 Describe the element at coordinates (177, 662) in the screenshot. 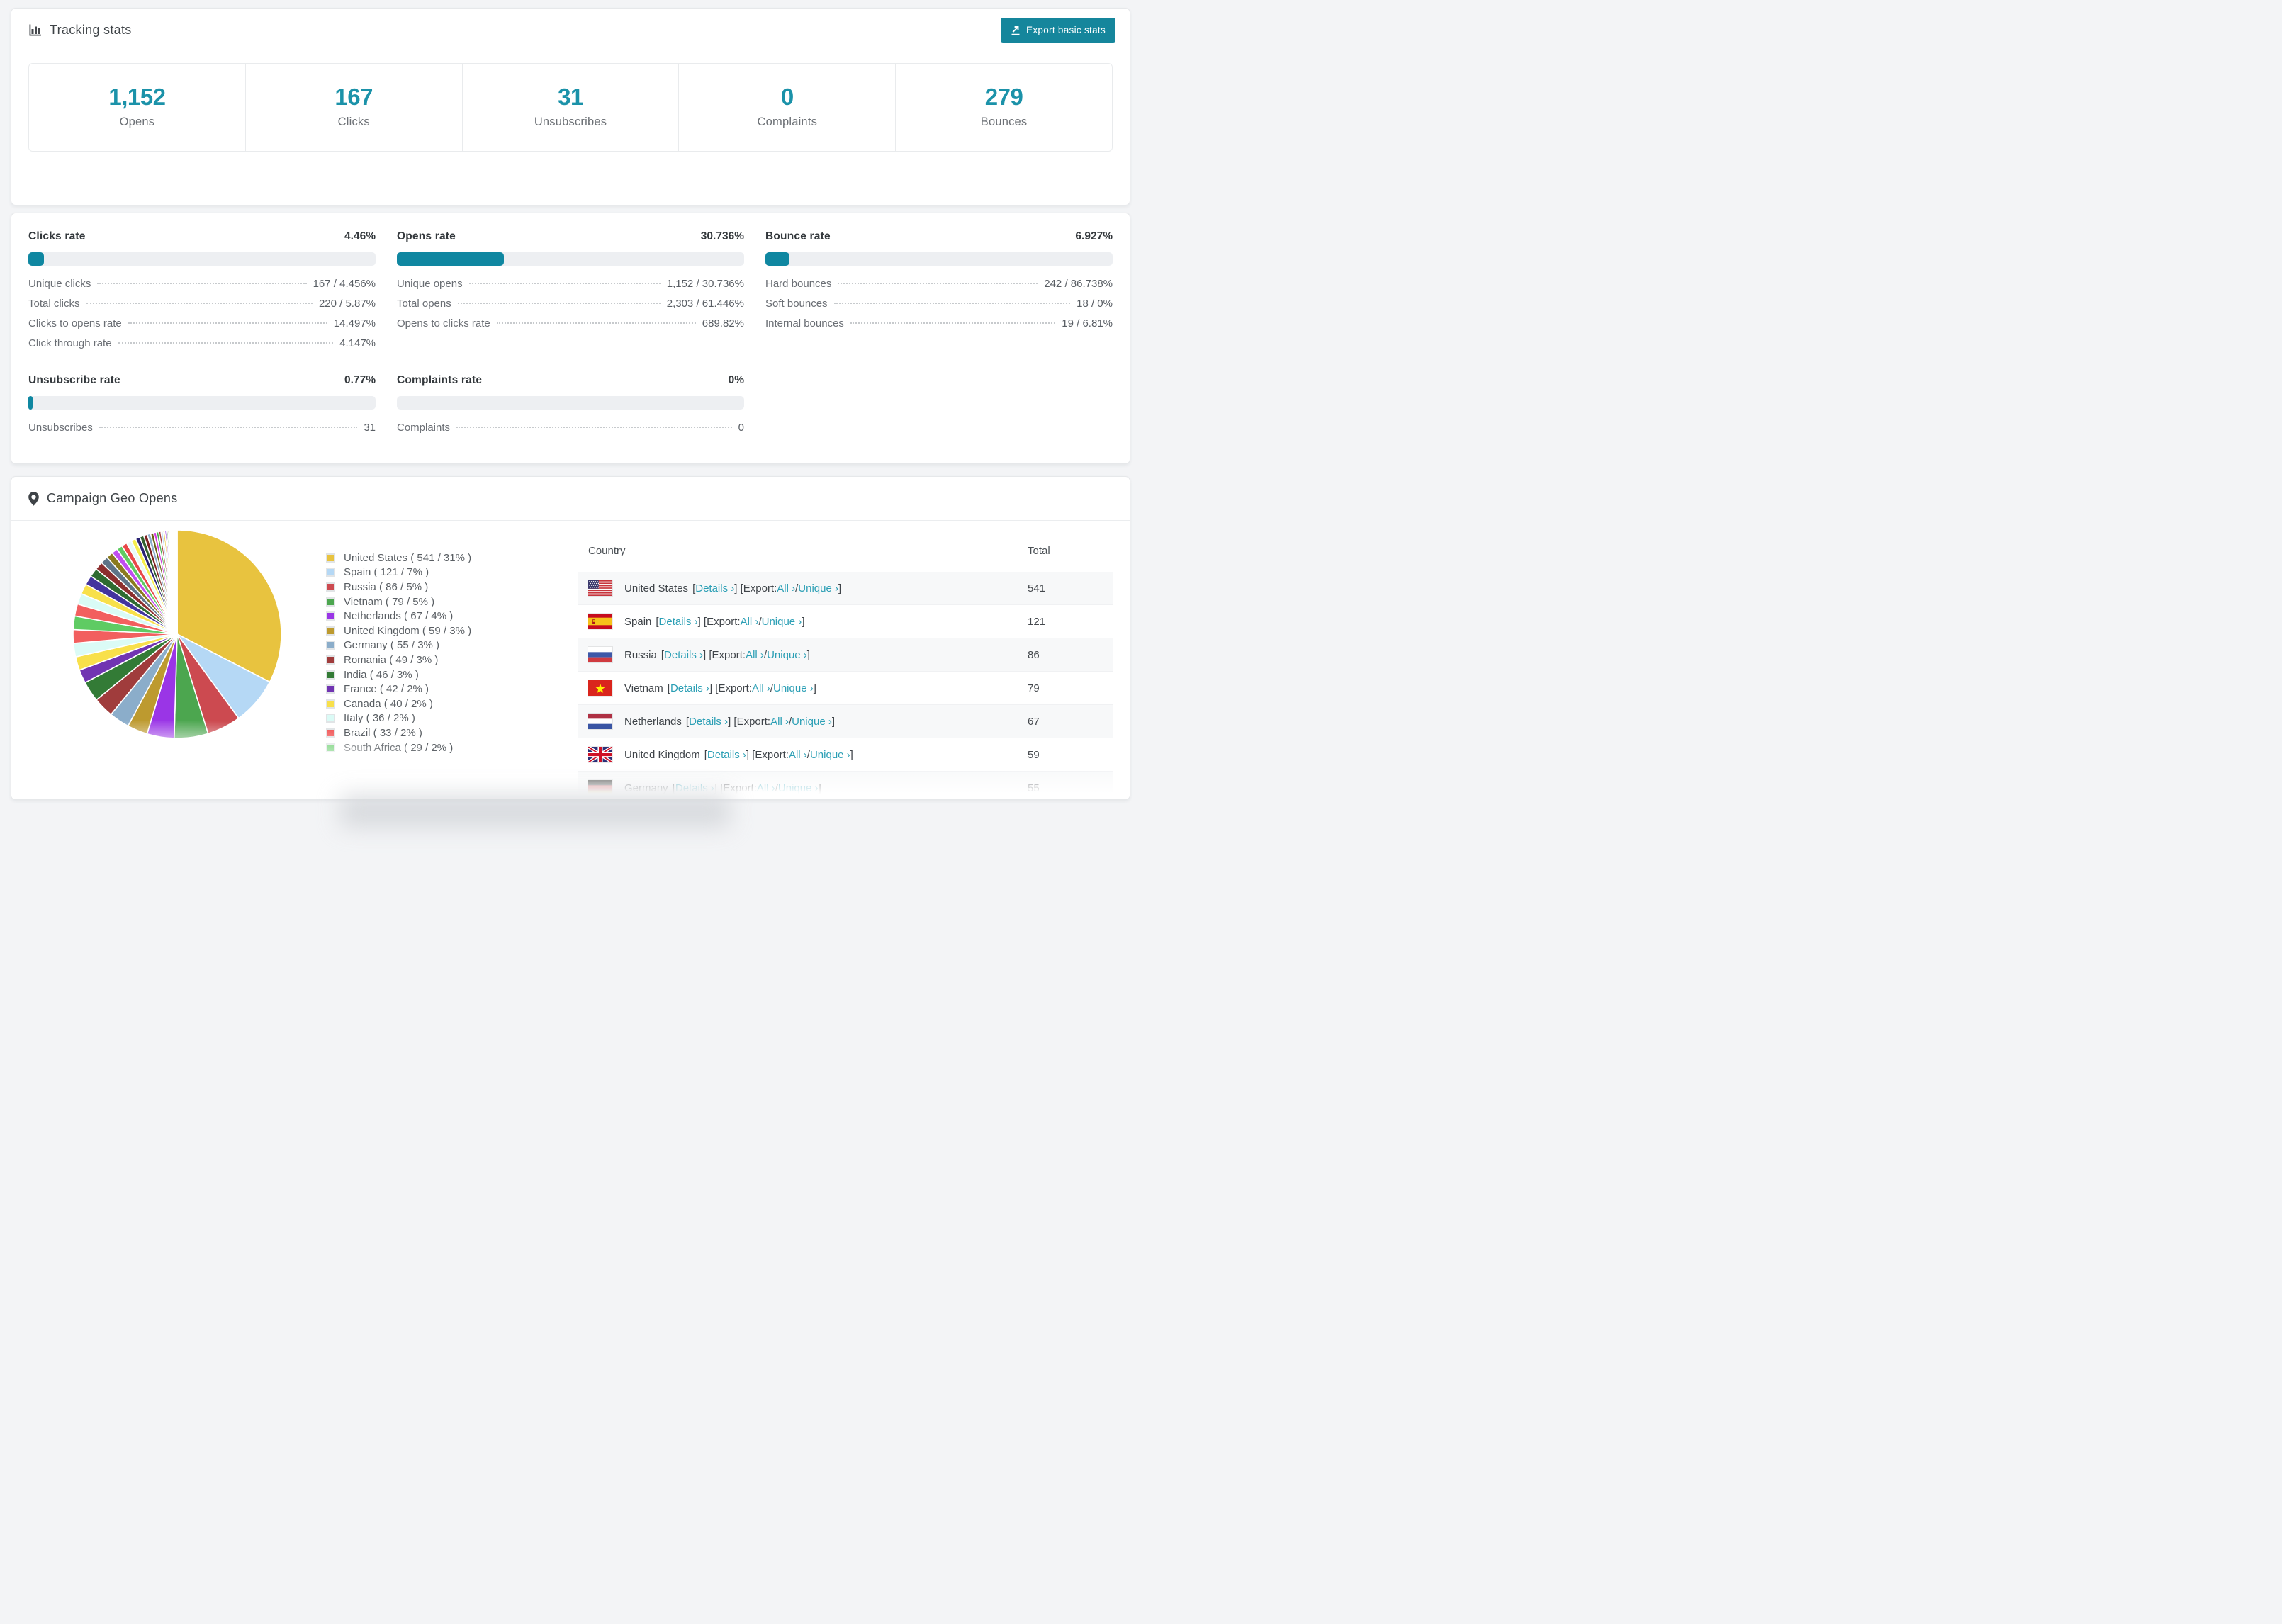

I see `geo-pie-chart` at that location.